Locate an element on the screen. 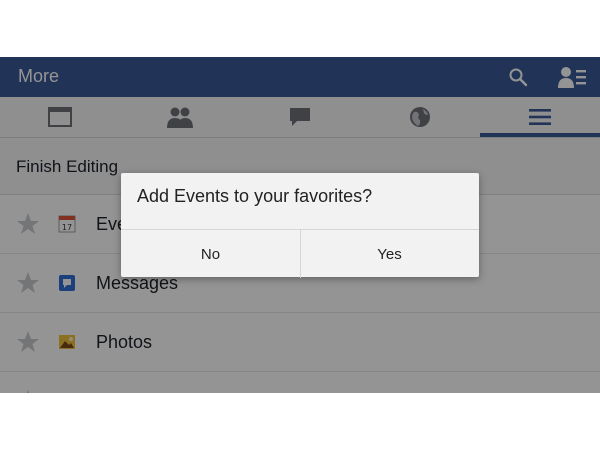  no-button: No is located at coordinates (211, 254).